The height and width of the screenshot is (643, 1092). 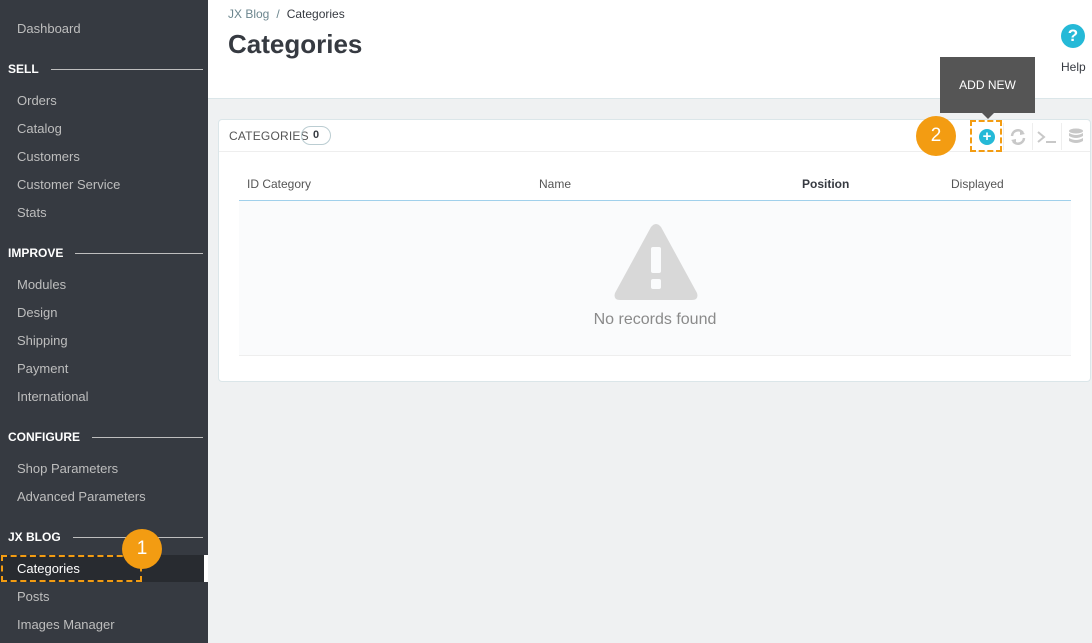 I want to click on export-button, so click(x=1075, y=136).